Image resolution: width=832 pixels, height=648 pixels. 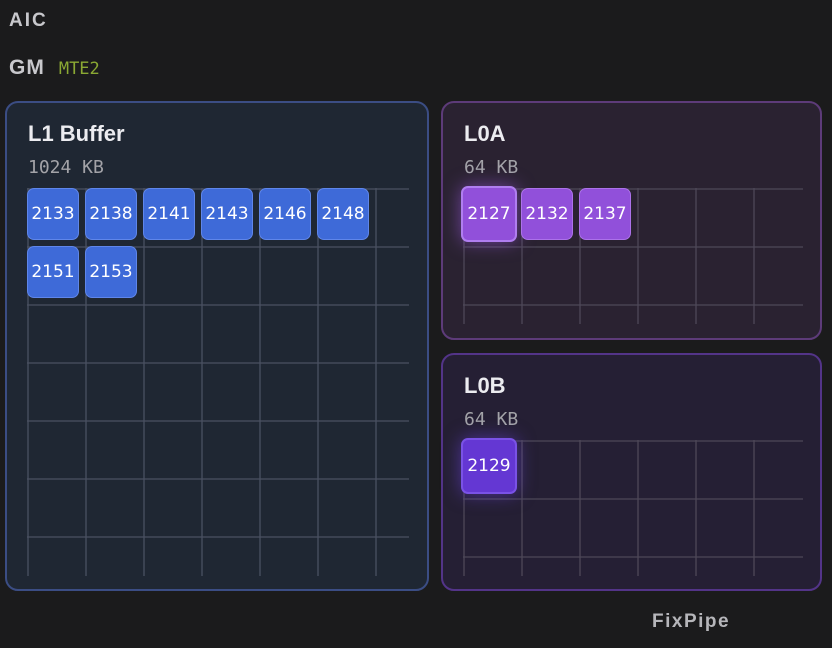 I want to click on memory-block-tile: 2132, so click(x=547, y=214).